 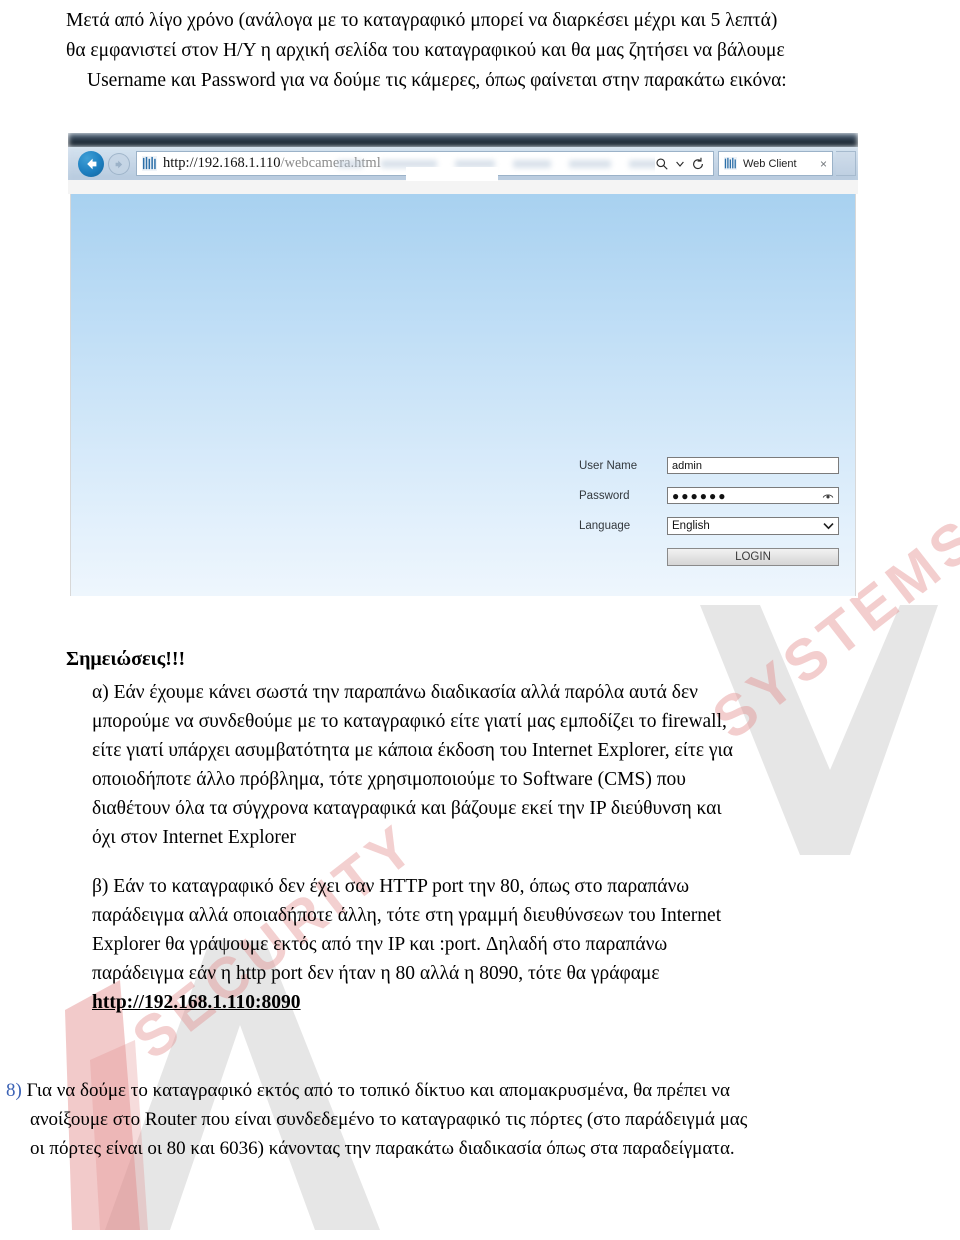 What do you see at coordinates (222, 163) in the screenshot?
I see `address-host: http://192.168.1.110` at bounding box center [222, 163].